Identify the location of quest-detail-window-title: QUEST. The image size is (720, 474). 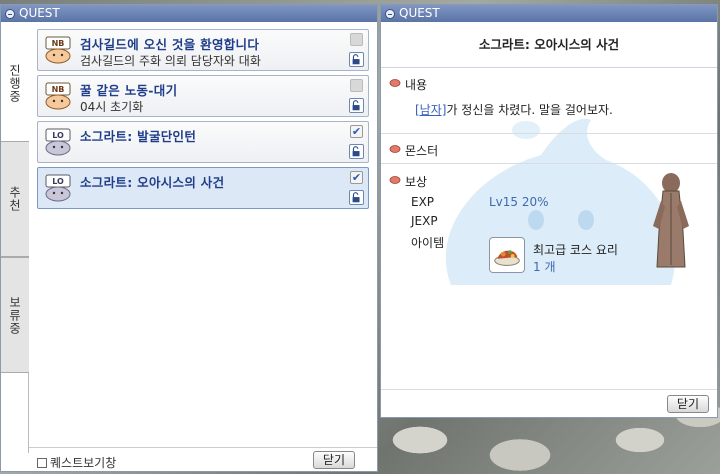
(419, 13).